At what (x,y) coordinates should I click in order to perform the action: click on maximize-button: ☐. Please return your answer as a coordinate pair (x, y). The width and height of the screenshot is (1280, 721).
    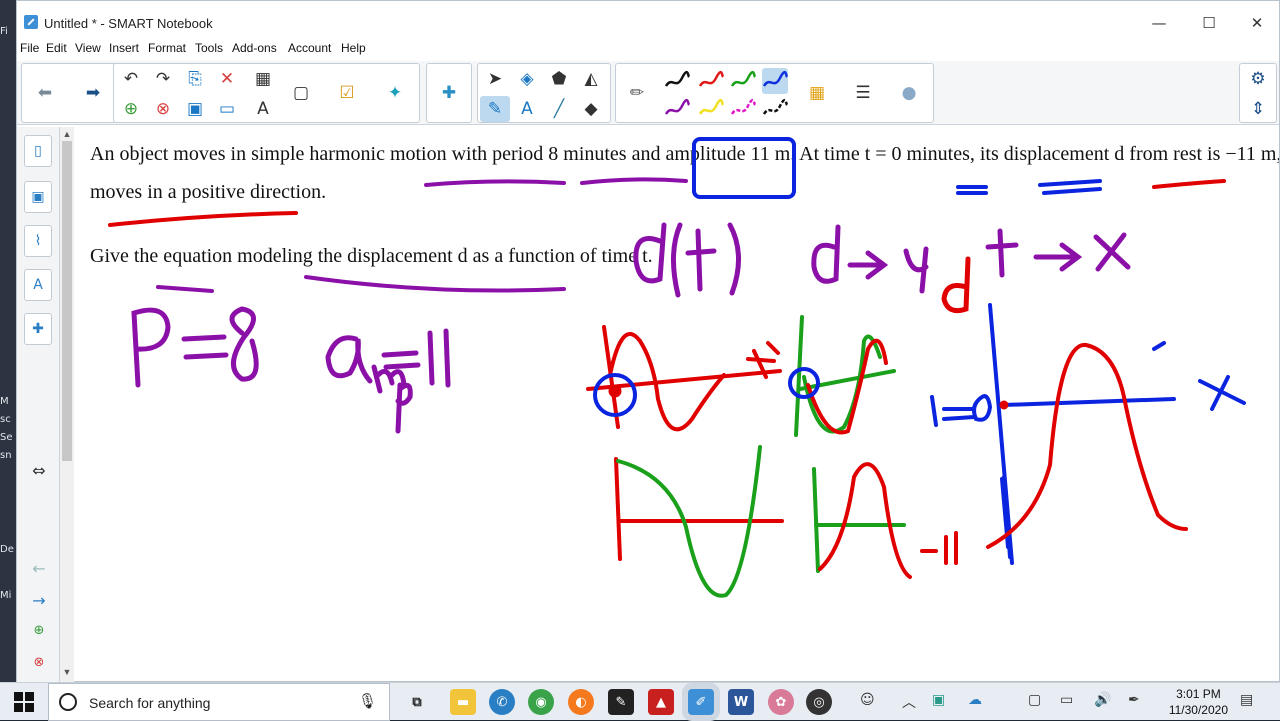
    Looking at the image, I should click on (1209, 23).